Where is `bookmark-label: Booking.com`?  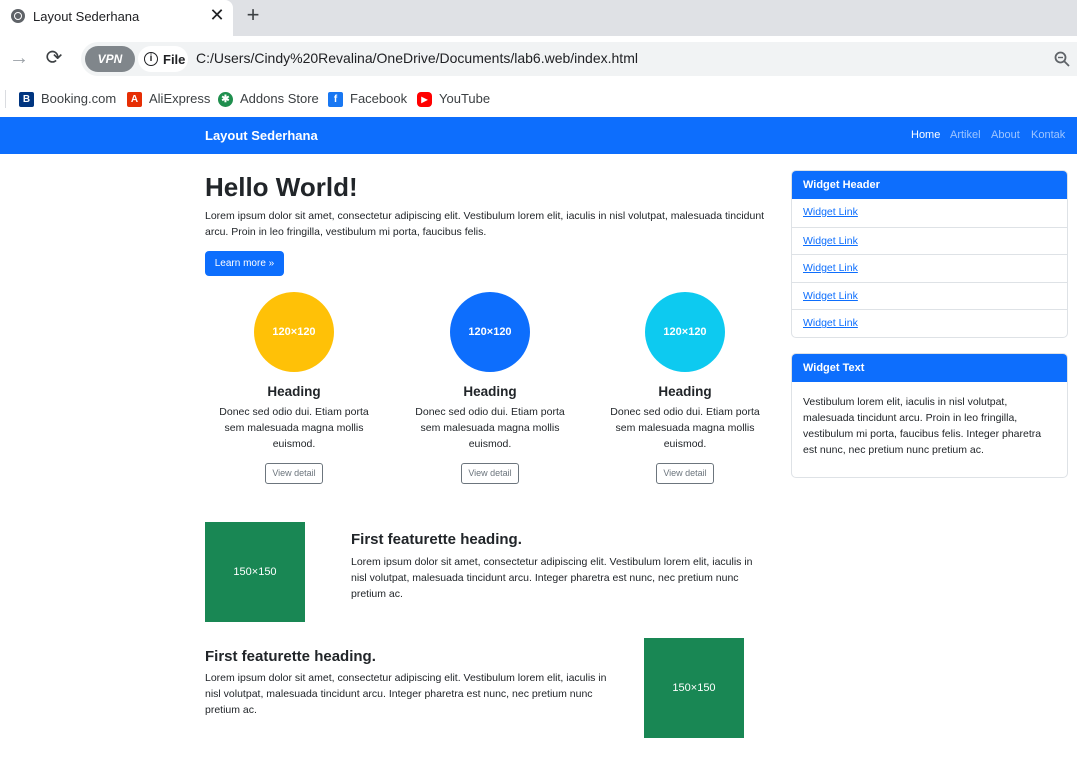
bookmark-label: Booking.com is located at coordinates (79, 98).